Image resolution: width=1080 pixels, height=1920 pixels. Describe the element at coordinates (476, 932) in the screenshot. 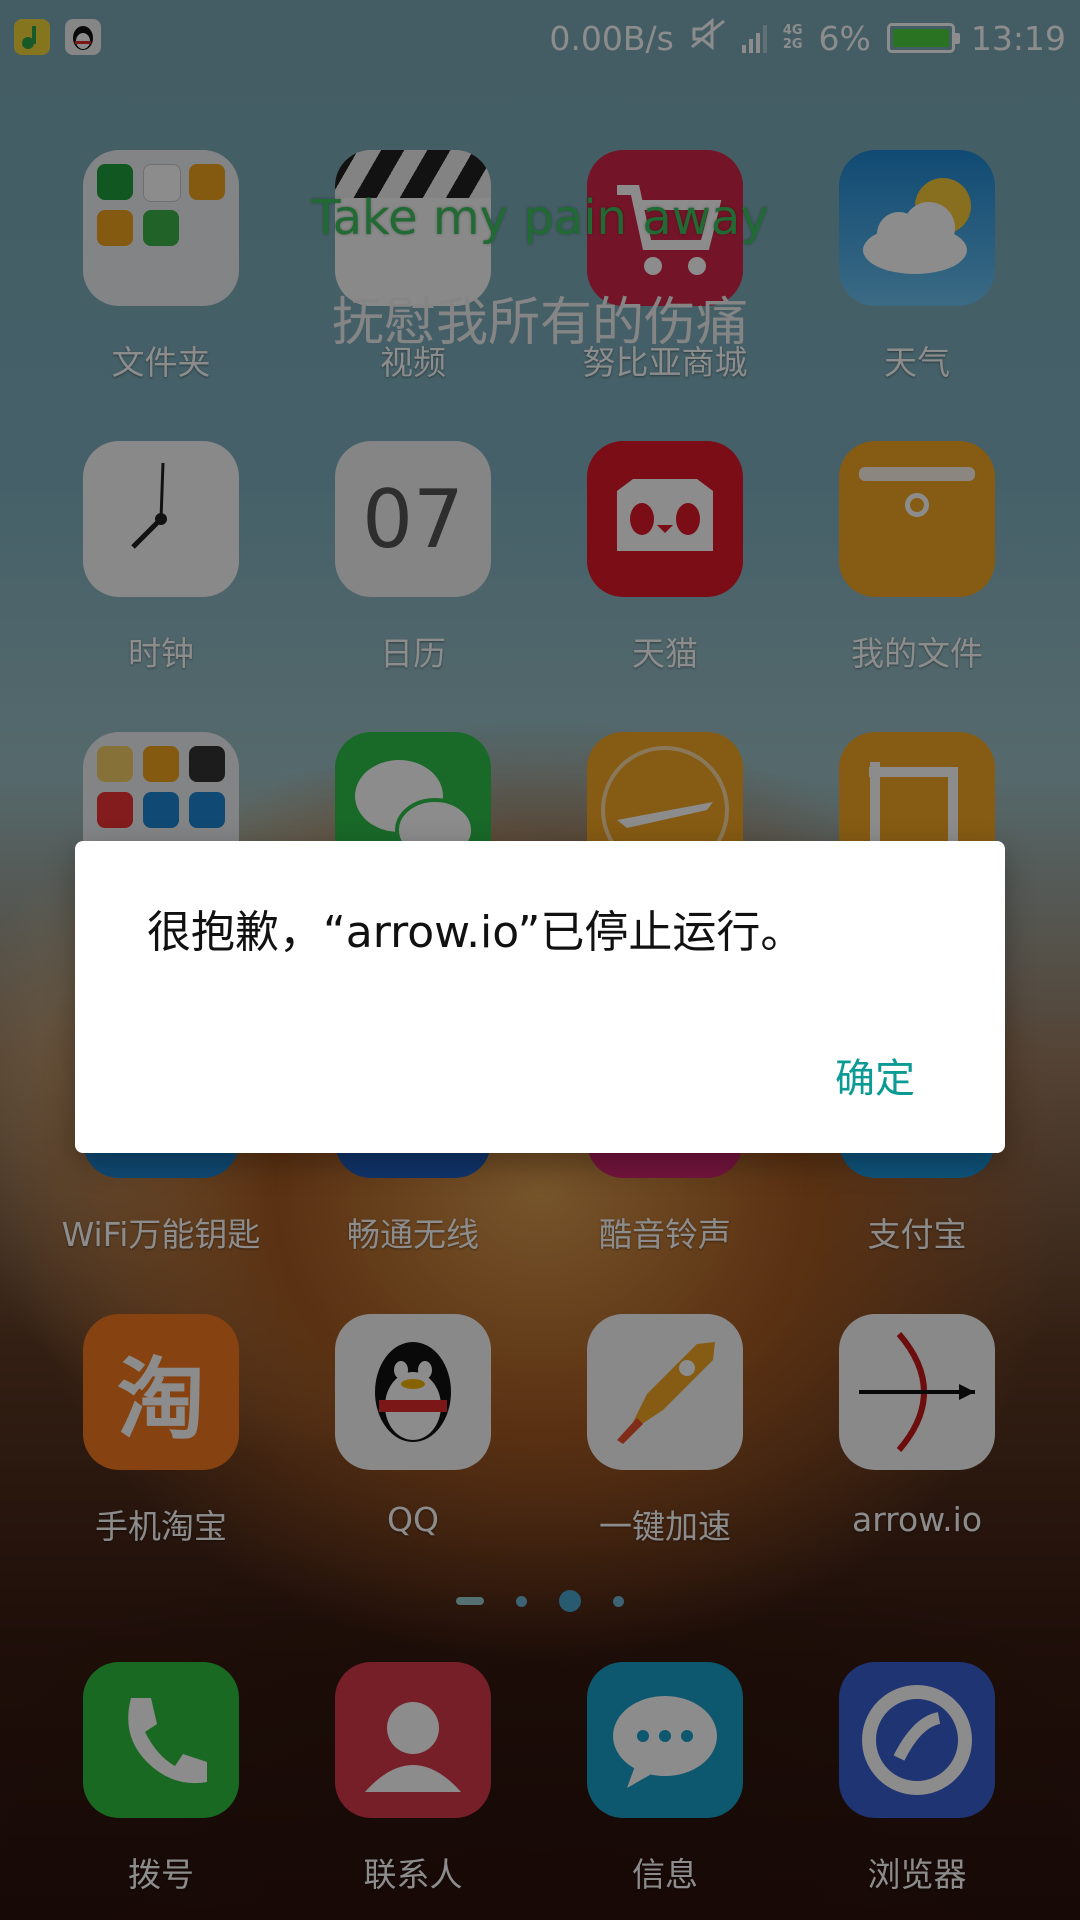

I see `dialog-message: 很抱歉，“arrow.io”已停止运行。` at that location.